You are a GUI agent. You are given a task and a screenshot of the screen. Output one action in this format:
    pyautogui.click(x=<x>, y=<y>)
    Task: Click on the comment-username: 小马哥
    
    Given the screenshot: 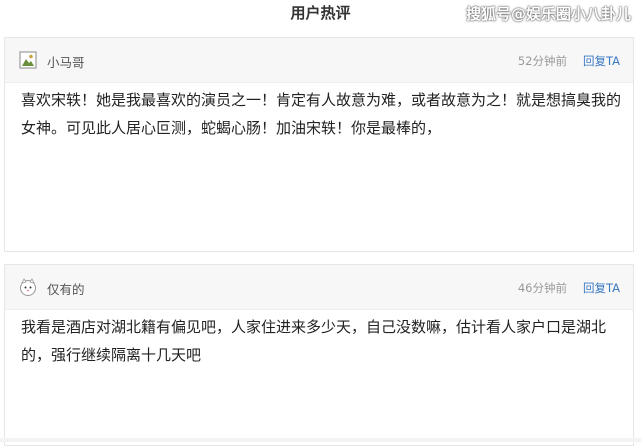 What is the action you would take?
    pyautogui.click(x=66, y=61)
    